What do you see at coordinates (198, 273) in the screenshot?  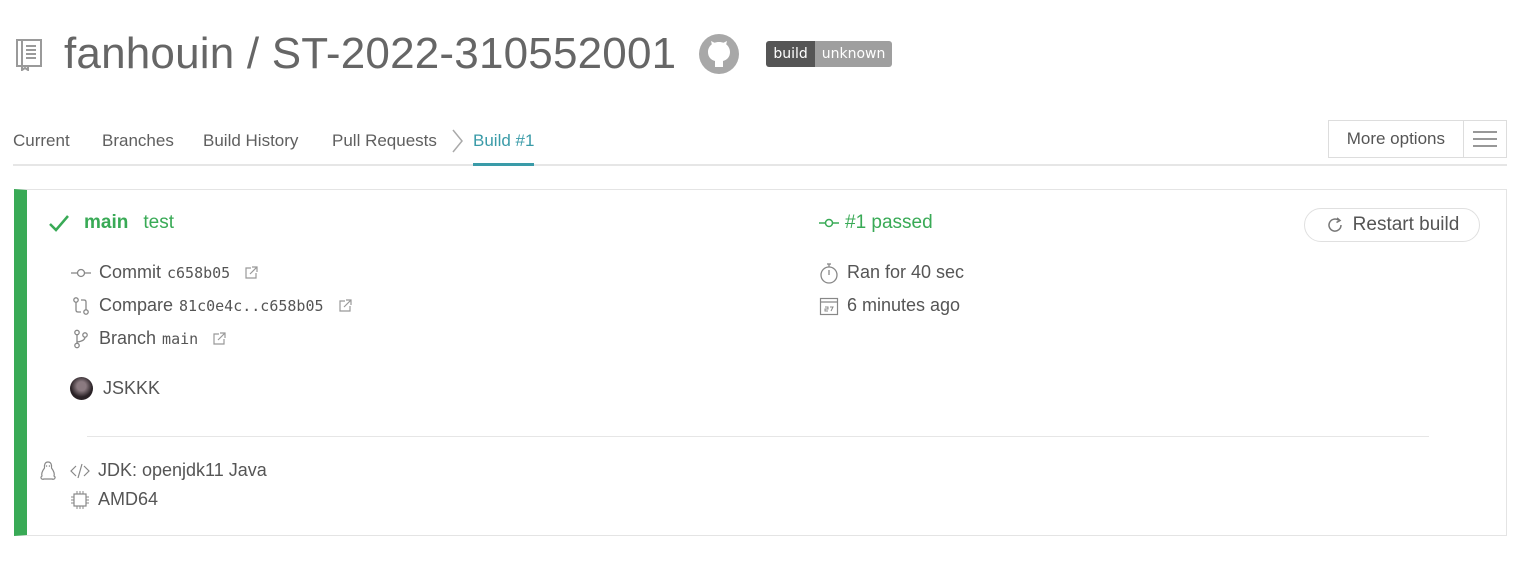 I see `commit-sha: c658b05` at bounding box center [198, 273].